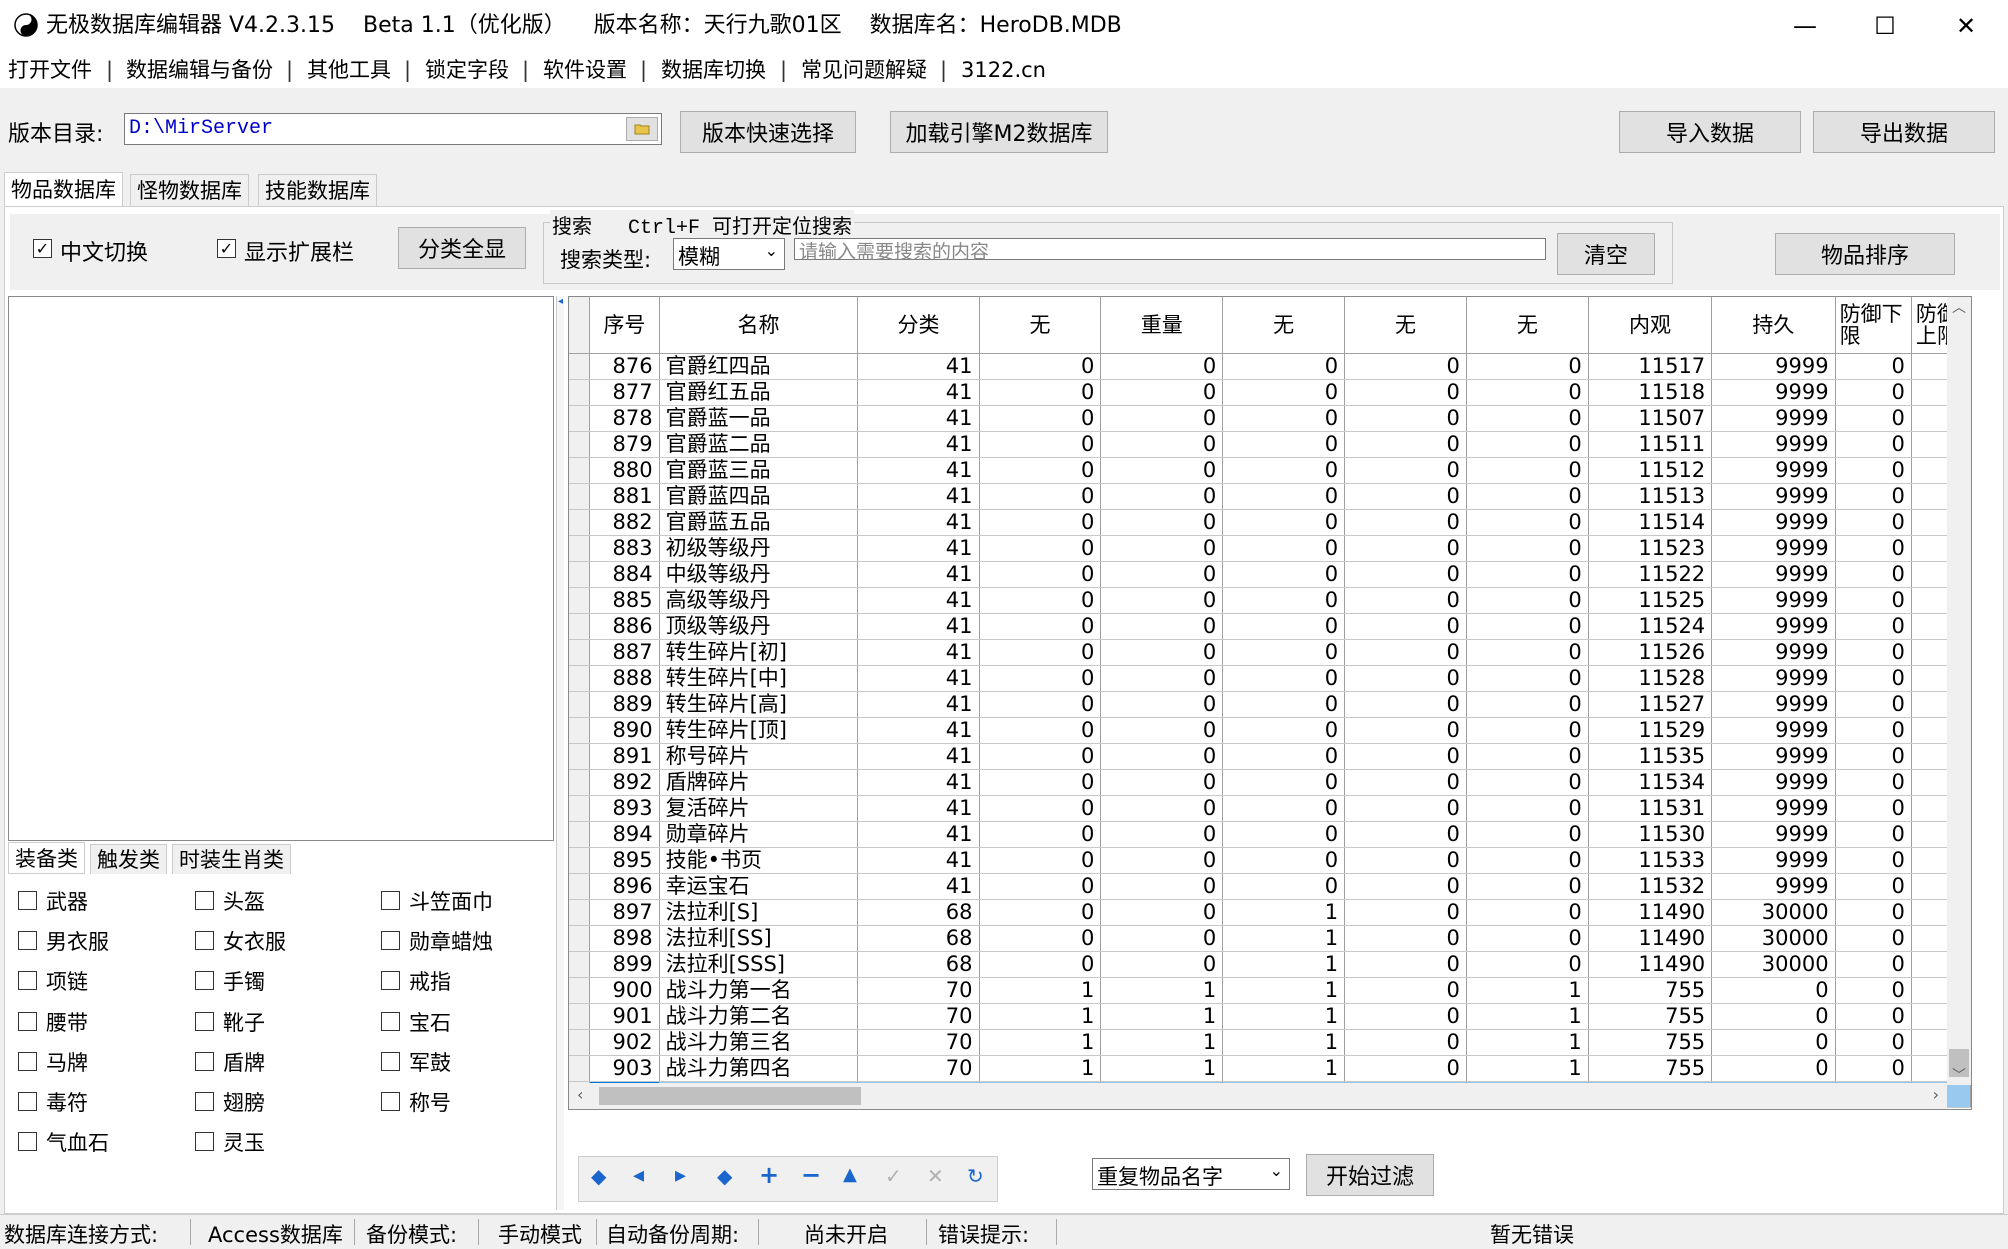 The width and height of the screenshot is (2008, 1249). What do you see at coordinates (1270, 990) in the screenshot?
I see `table-row: 900 战斗力第一名 70 1 1 1 0 1 755 0 0` at bounding box center [1270, 990].